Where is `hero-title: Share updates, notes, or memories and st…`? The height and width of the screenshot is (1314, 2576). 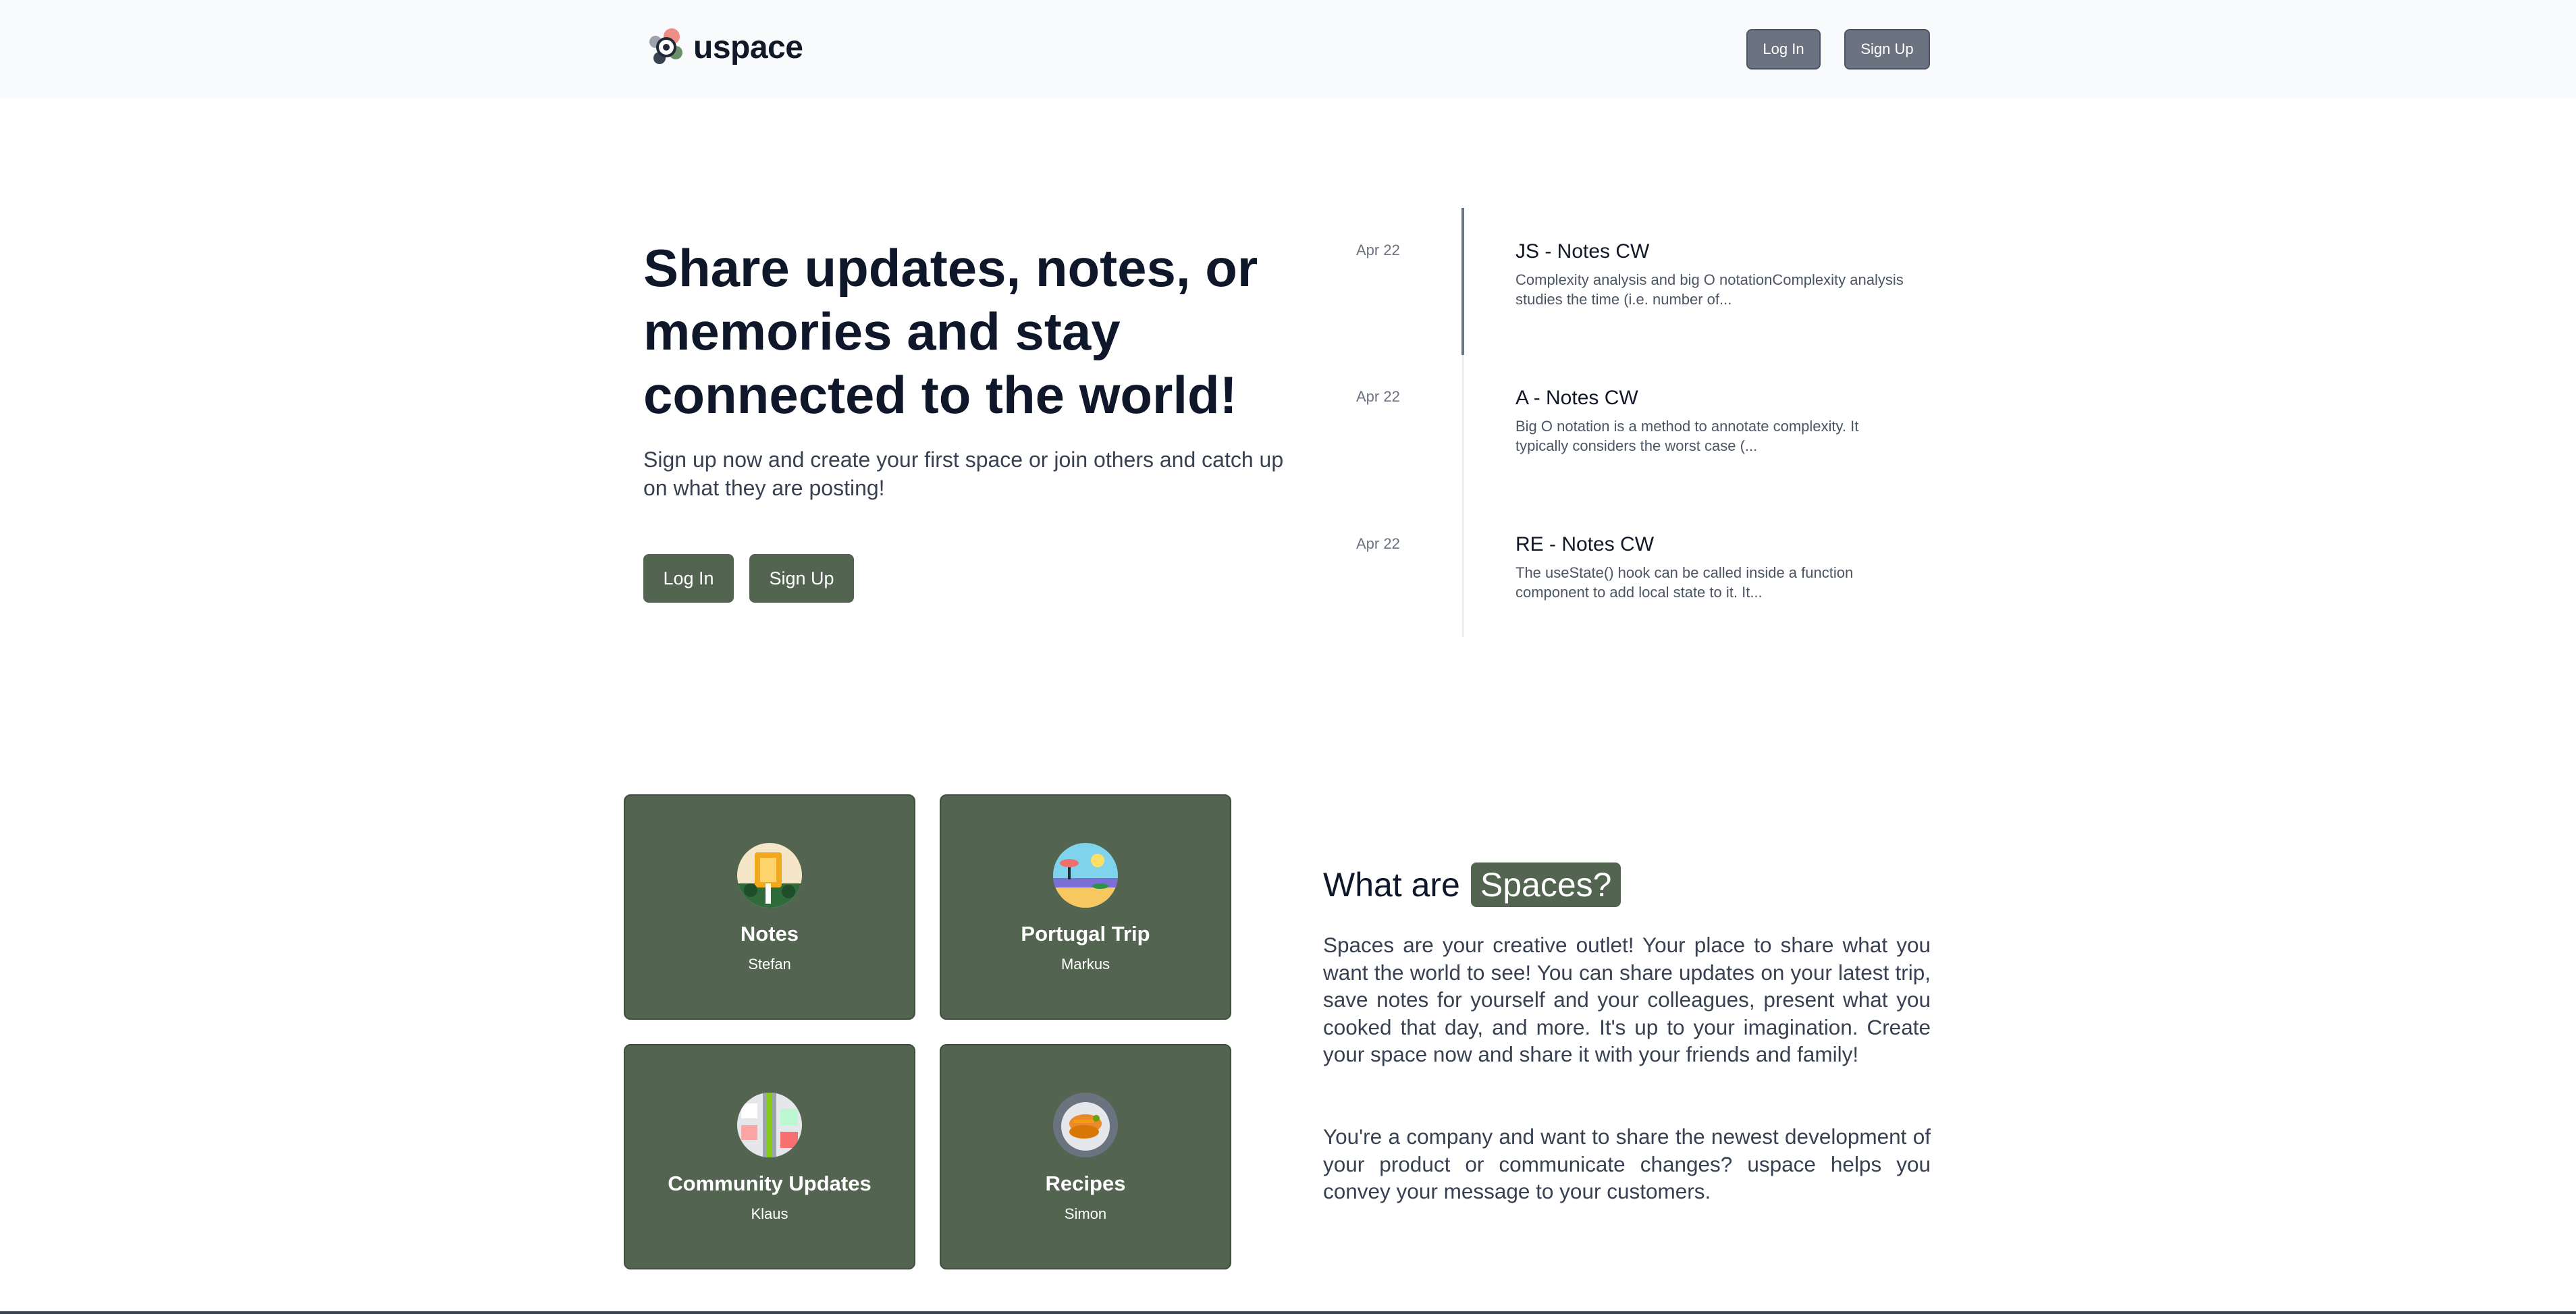
hero-title: Share updates, notes, or memories and st… is located at coordinates (950, 331).